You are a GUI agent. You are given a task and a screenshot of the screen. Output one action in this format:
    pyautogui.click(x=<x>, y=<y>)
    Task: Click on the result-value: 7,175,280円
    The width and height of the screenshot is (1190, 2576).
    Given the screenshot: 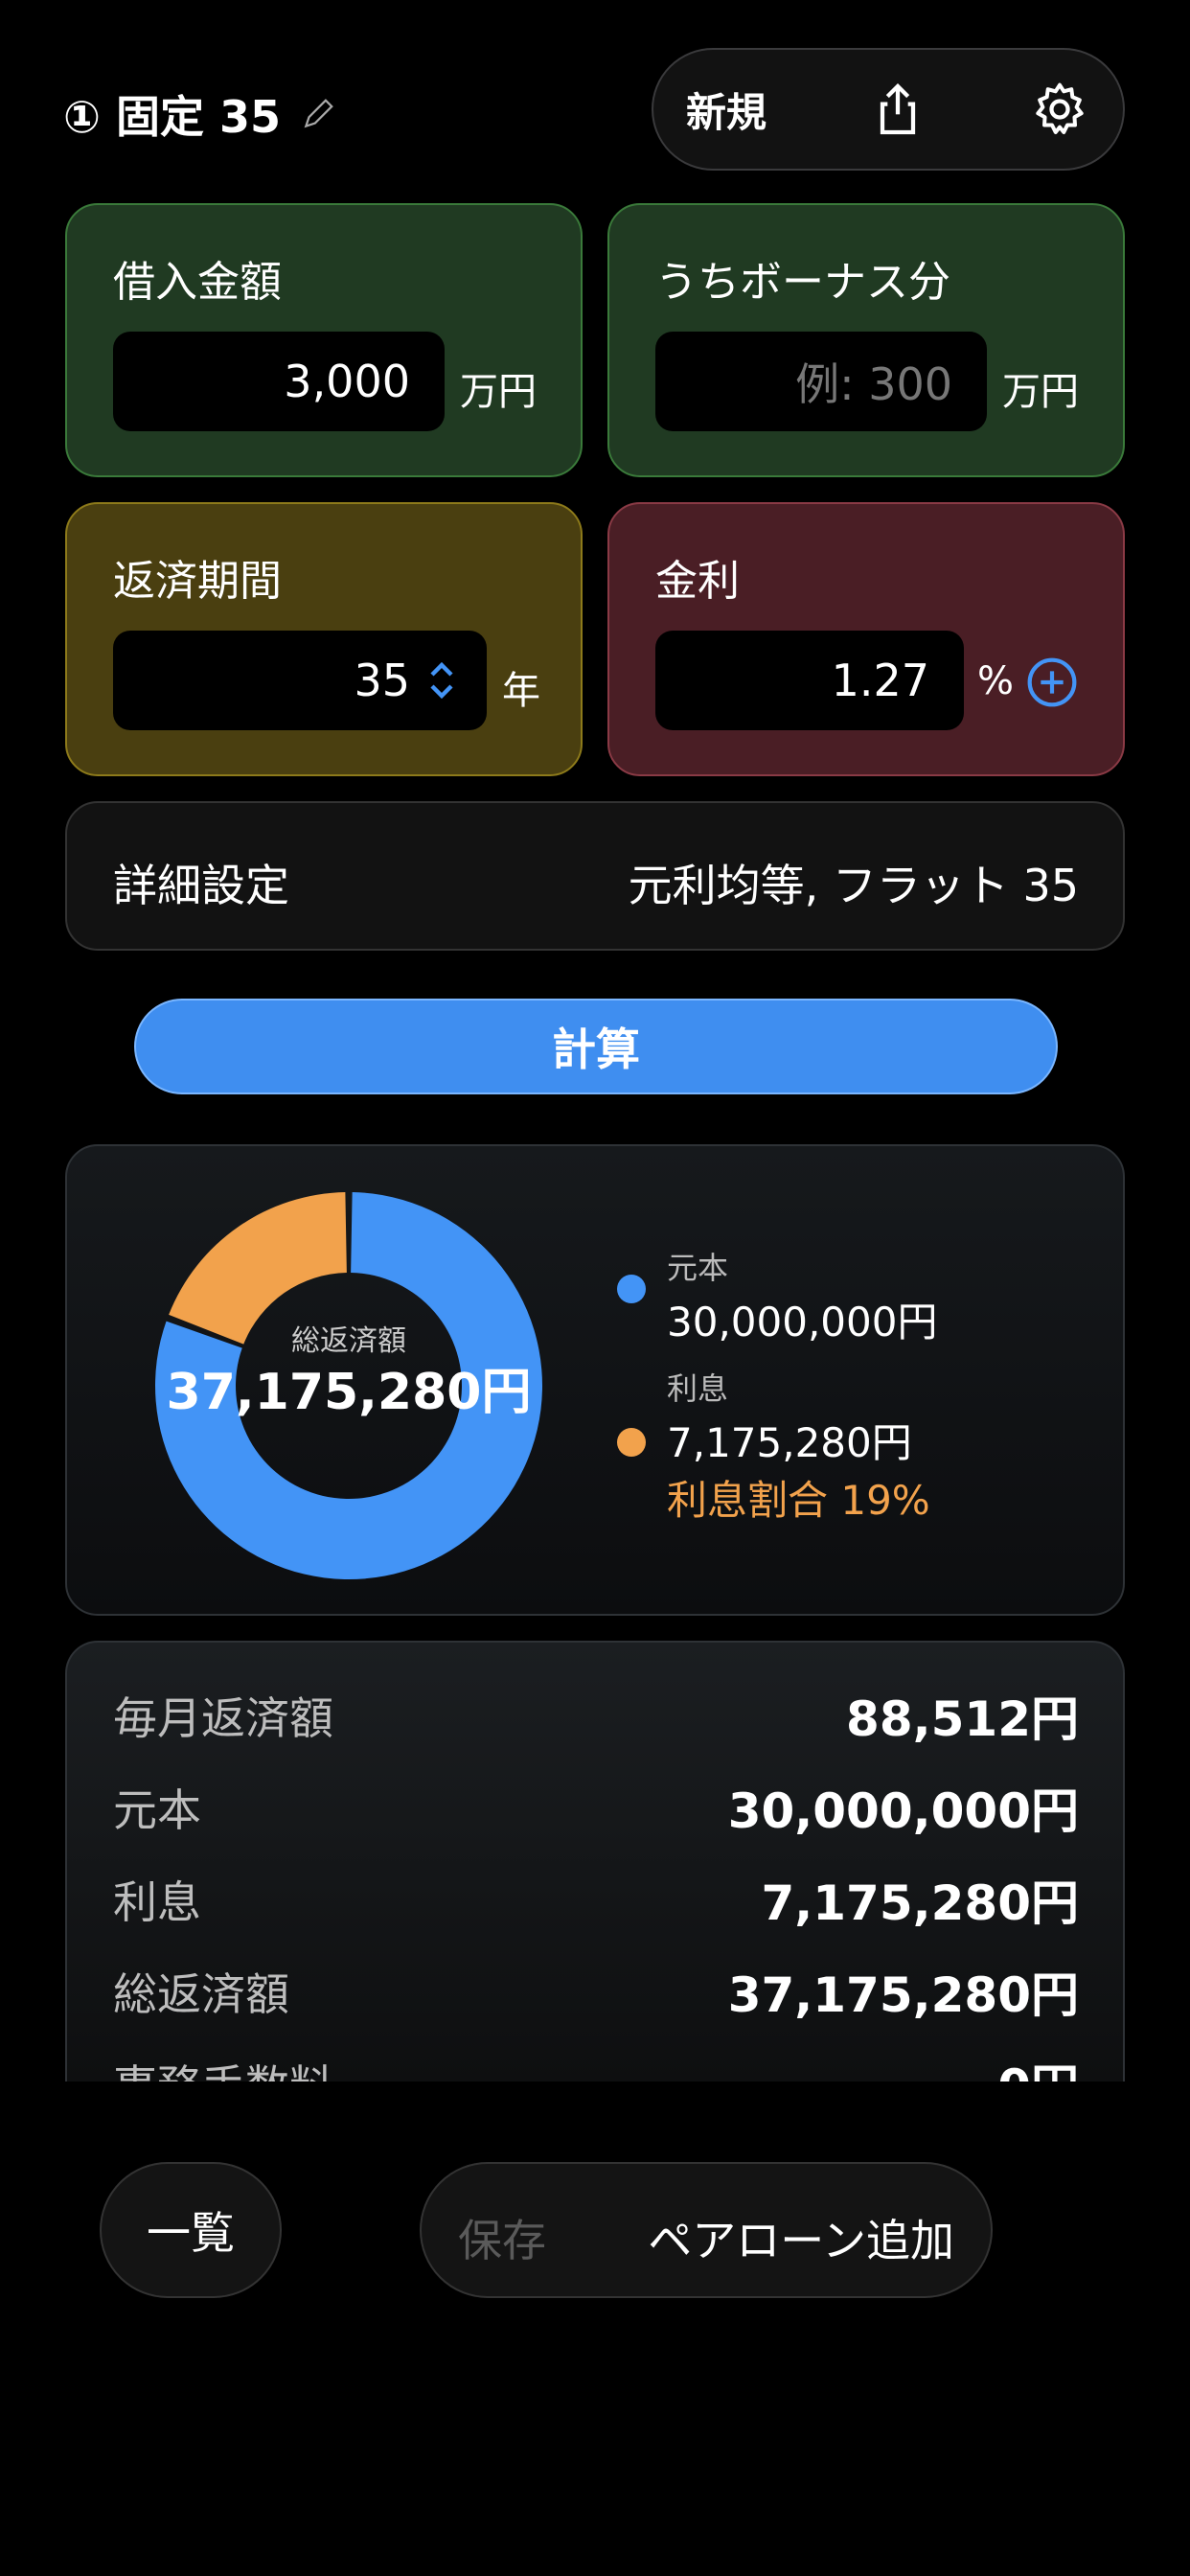 What is the action you would take?
    pyautogui.click(x=920, y=1903)
    